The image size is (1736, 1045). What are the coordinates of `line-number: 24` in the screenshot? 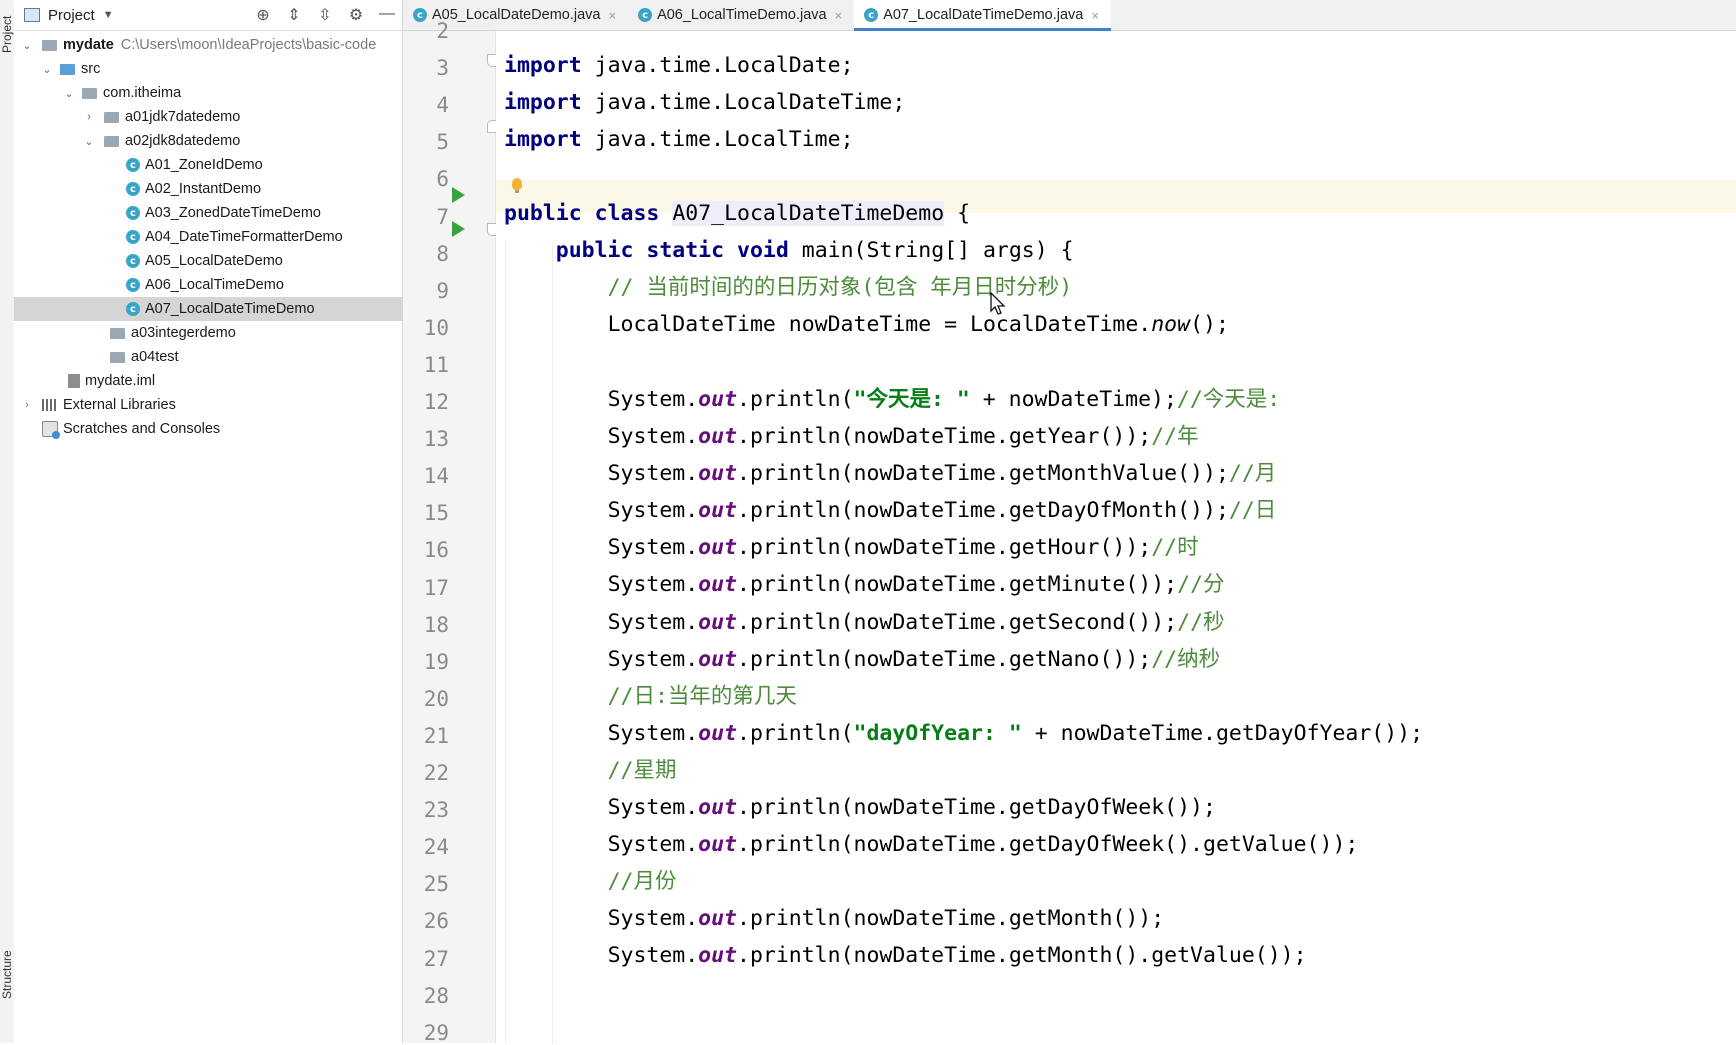 It's located at (436, 847).